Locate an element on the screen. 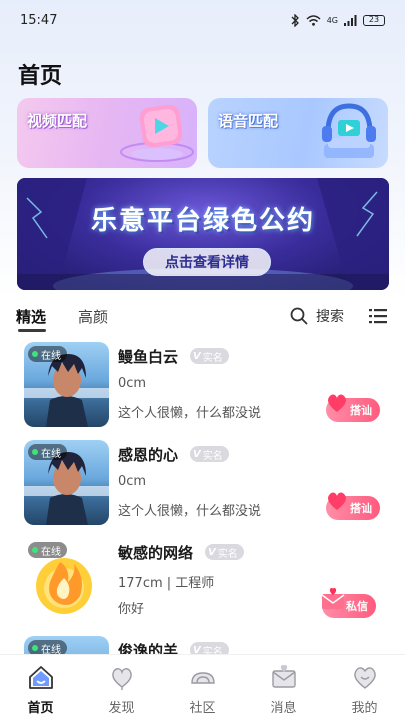 The width and height of the screenshot is (405, 720). user-profile-info: 177cm | 工程师 is located at coordinates (166, 583).